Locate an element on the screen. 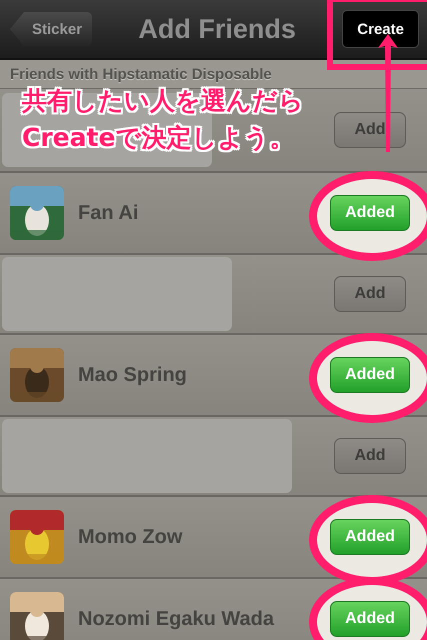 The width and height of the screenshot is (427, 640). friend-name: Mao Spring is located at coordinates (133, 375).